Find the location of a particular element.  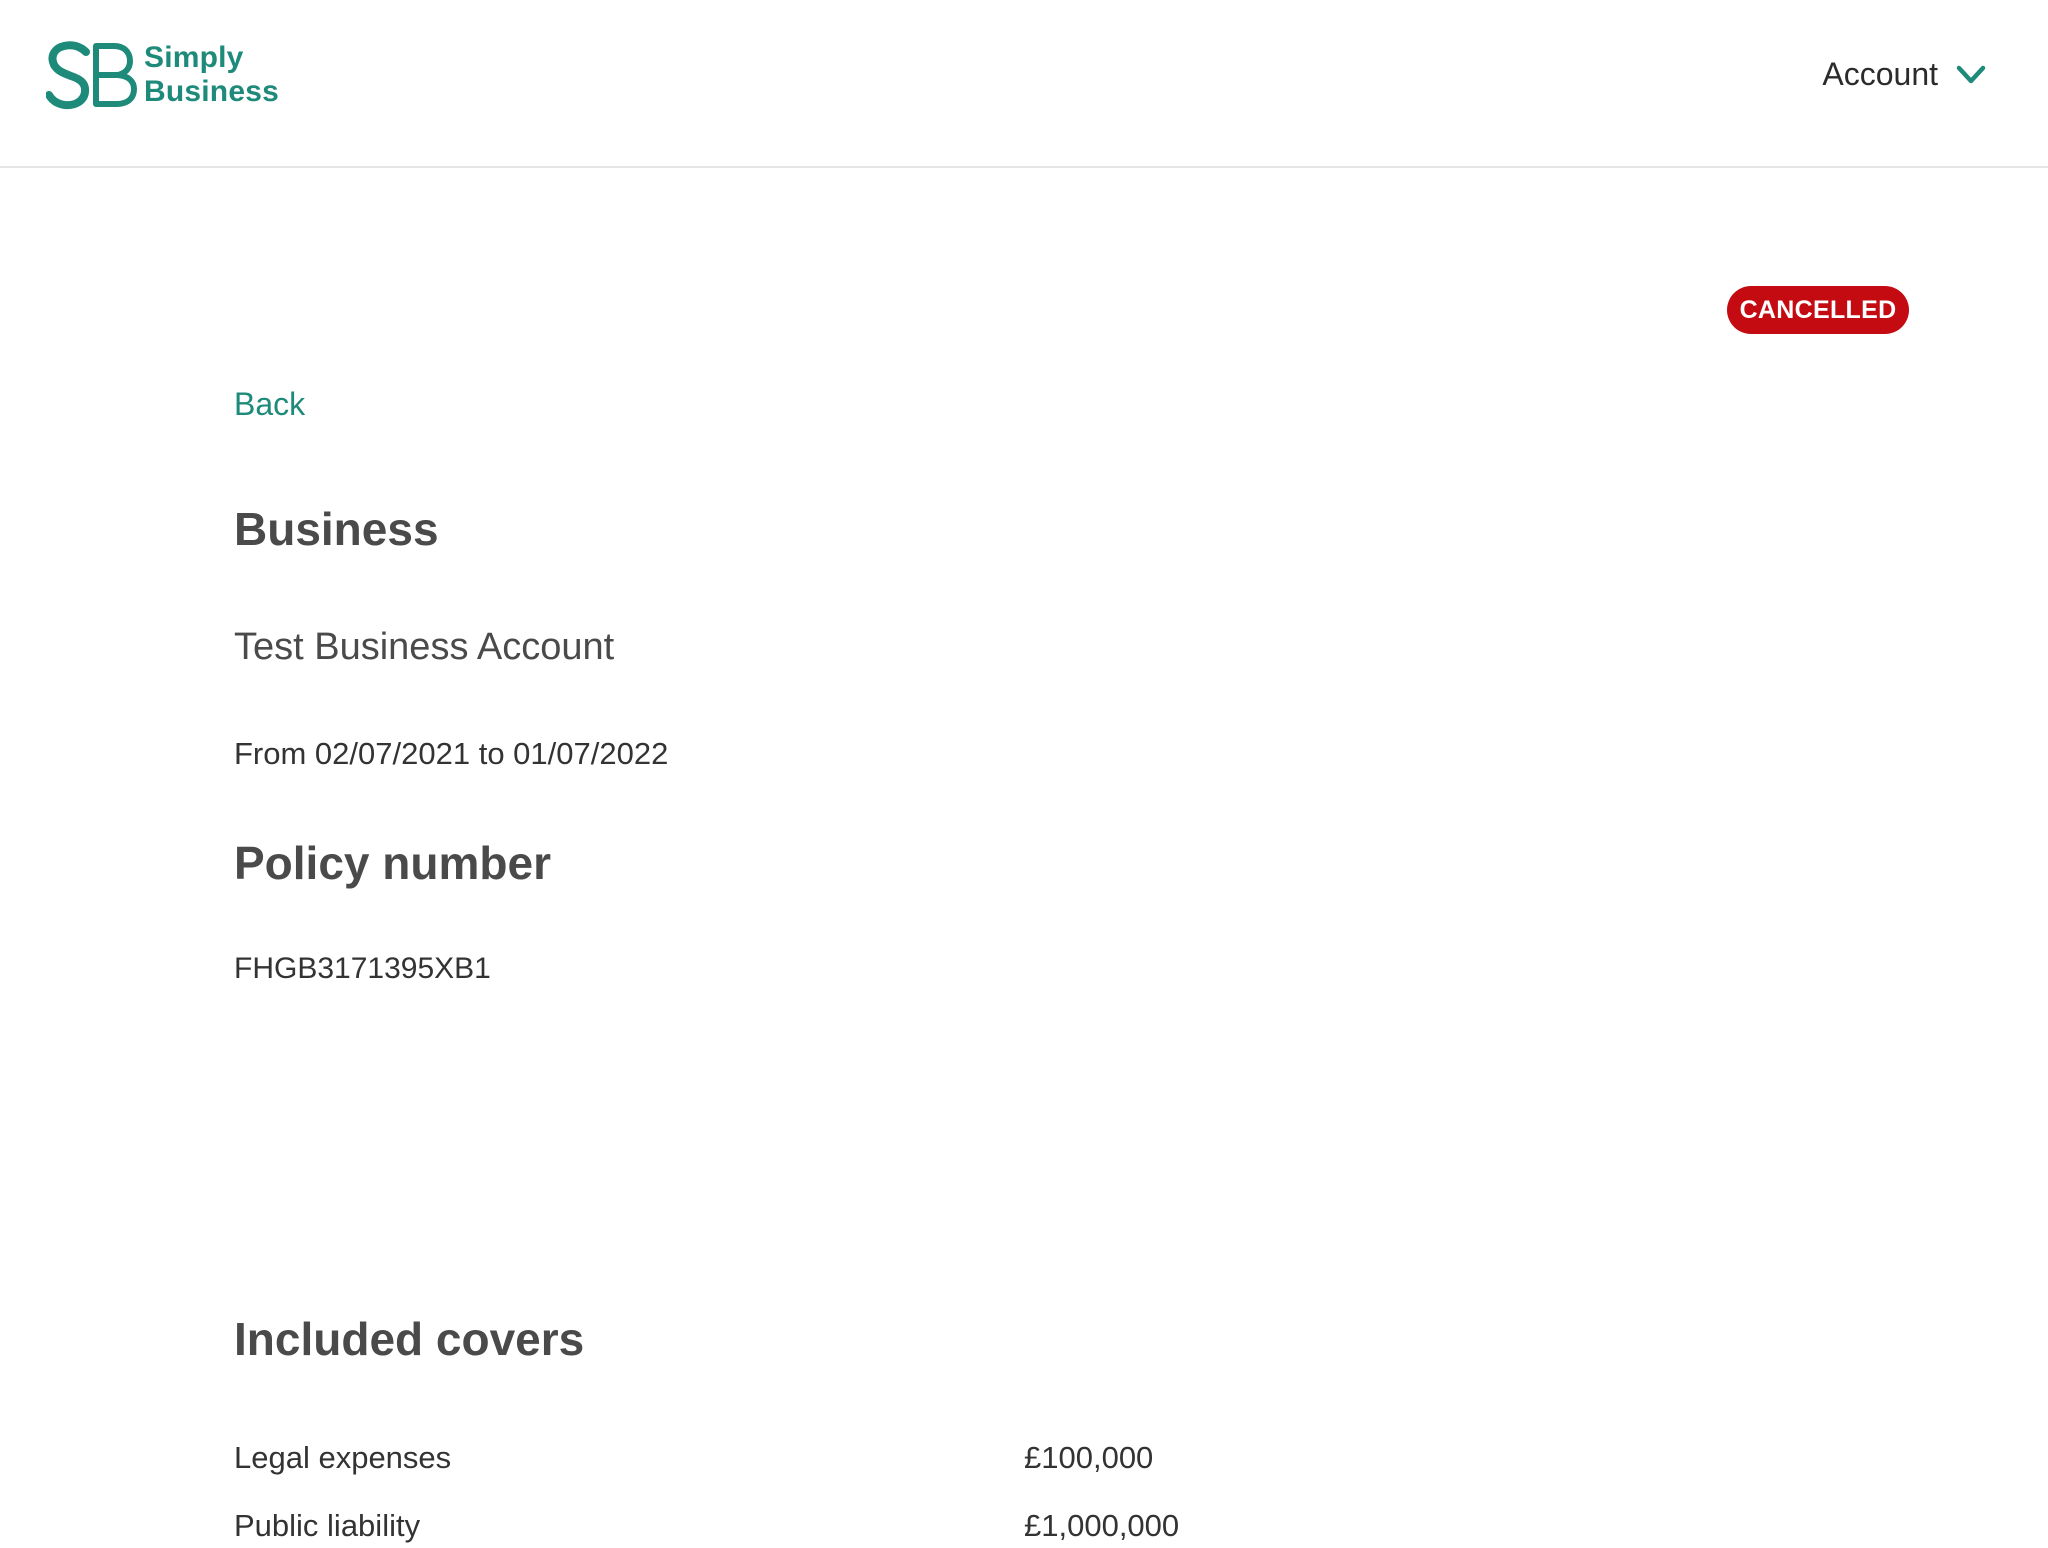

business-heading: Business is located at coordinates (336, 529).